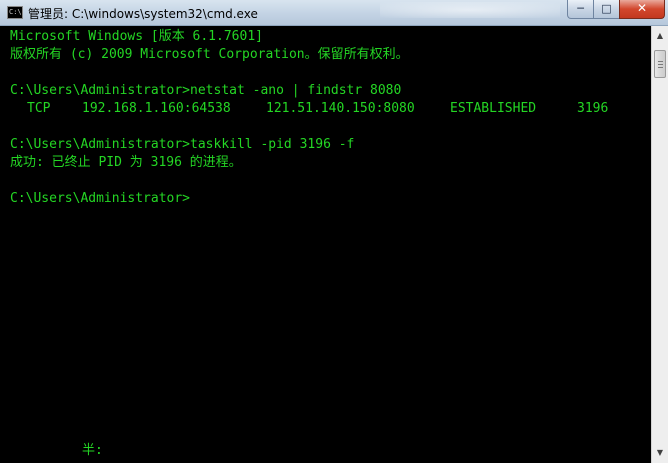  I want to click on cmd-icon: C:\, so click(15, 12).